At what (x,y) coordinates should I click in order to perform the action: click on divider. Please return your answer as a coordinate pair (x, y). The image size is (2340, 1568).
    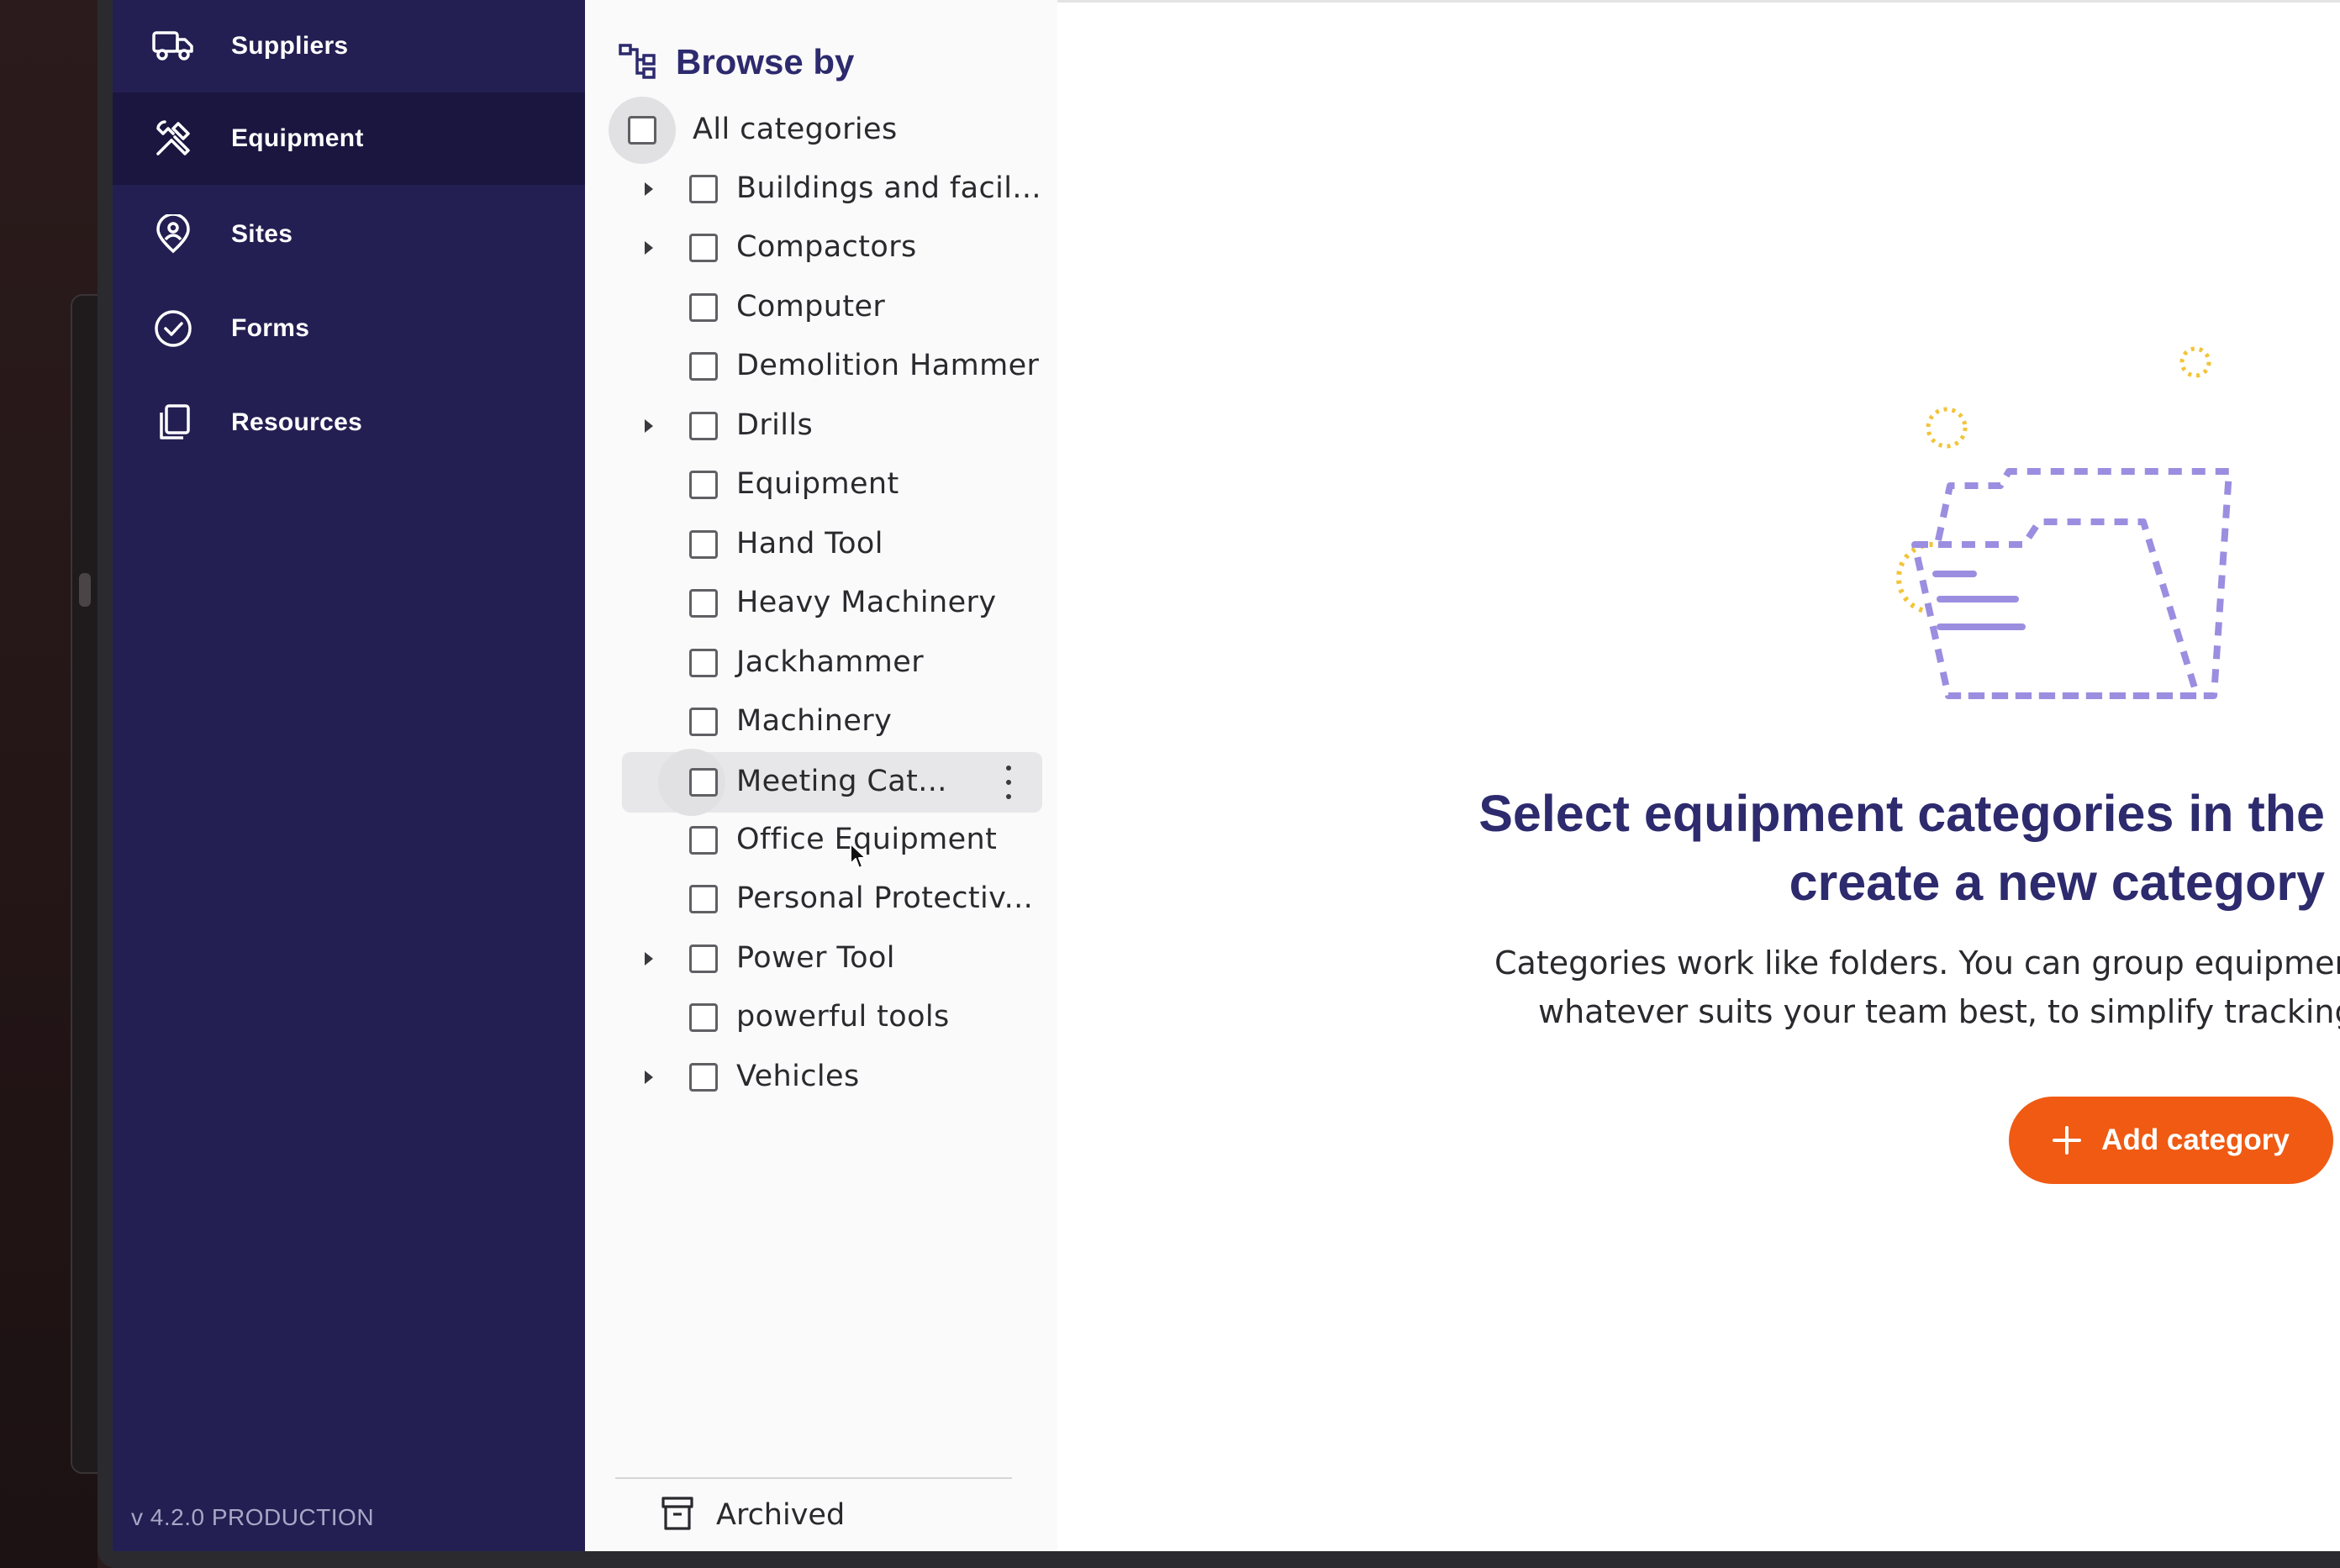
    Looking at the image, I should click on (814, 1478).